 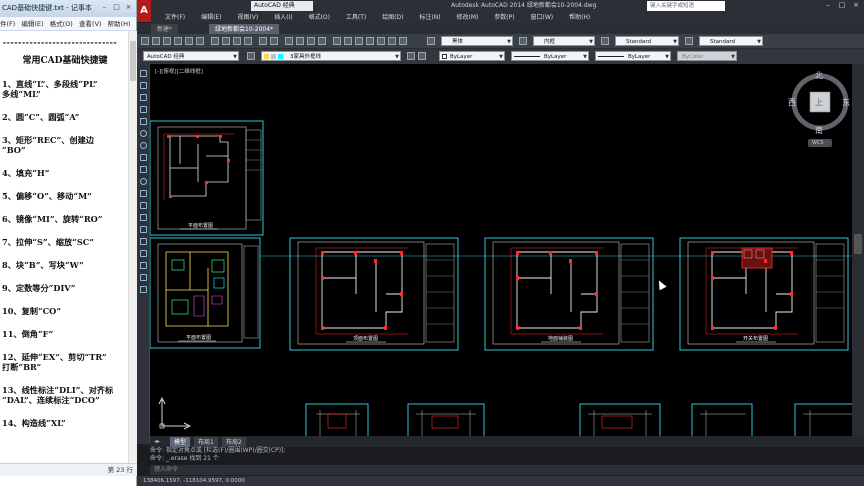 What do you see at coordinates (143, 277) in the screenshot?
I see `table-icon` at bounding box center [143, 277].